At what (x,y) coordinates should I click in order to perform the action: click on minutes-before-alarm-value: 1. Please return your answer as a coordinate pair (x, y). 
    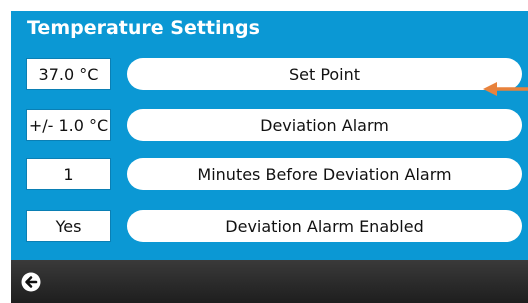
    Looking at the image, I should click on (68, 174).